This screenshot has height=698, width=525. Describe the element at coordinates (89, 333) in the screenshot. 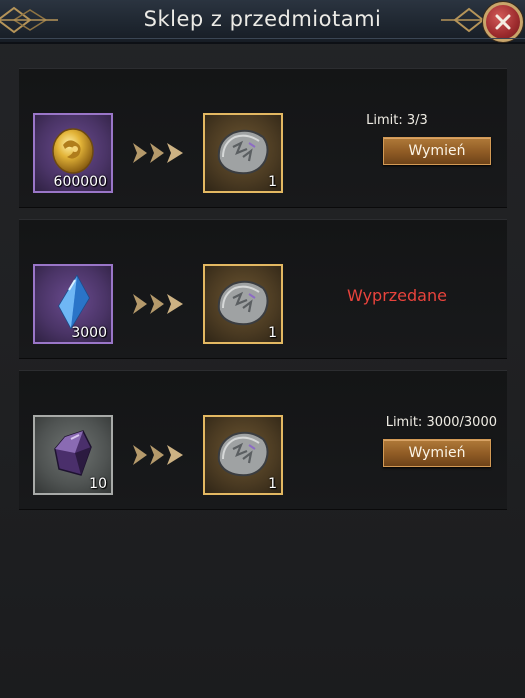

I see `input-quantity: 3000` at that location.